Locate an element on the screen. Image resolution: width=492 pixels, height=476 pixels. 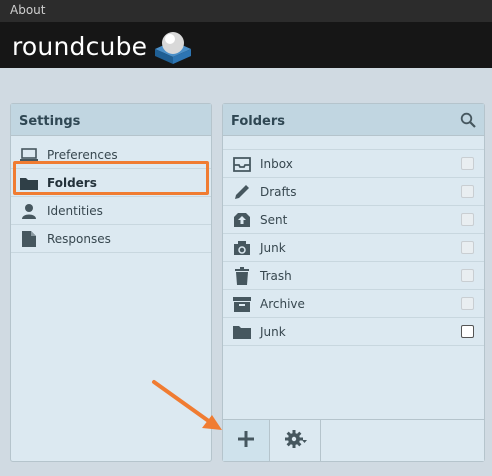
app-header: roundcube is located at coordinates (246, 45).